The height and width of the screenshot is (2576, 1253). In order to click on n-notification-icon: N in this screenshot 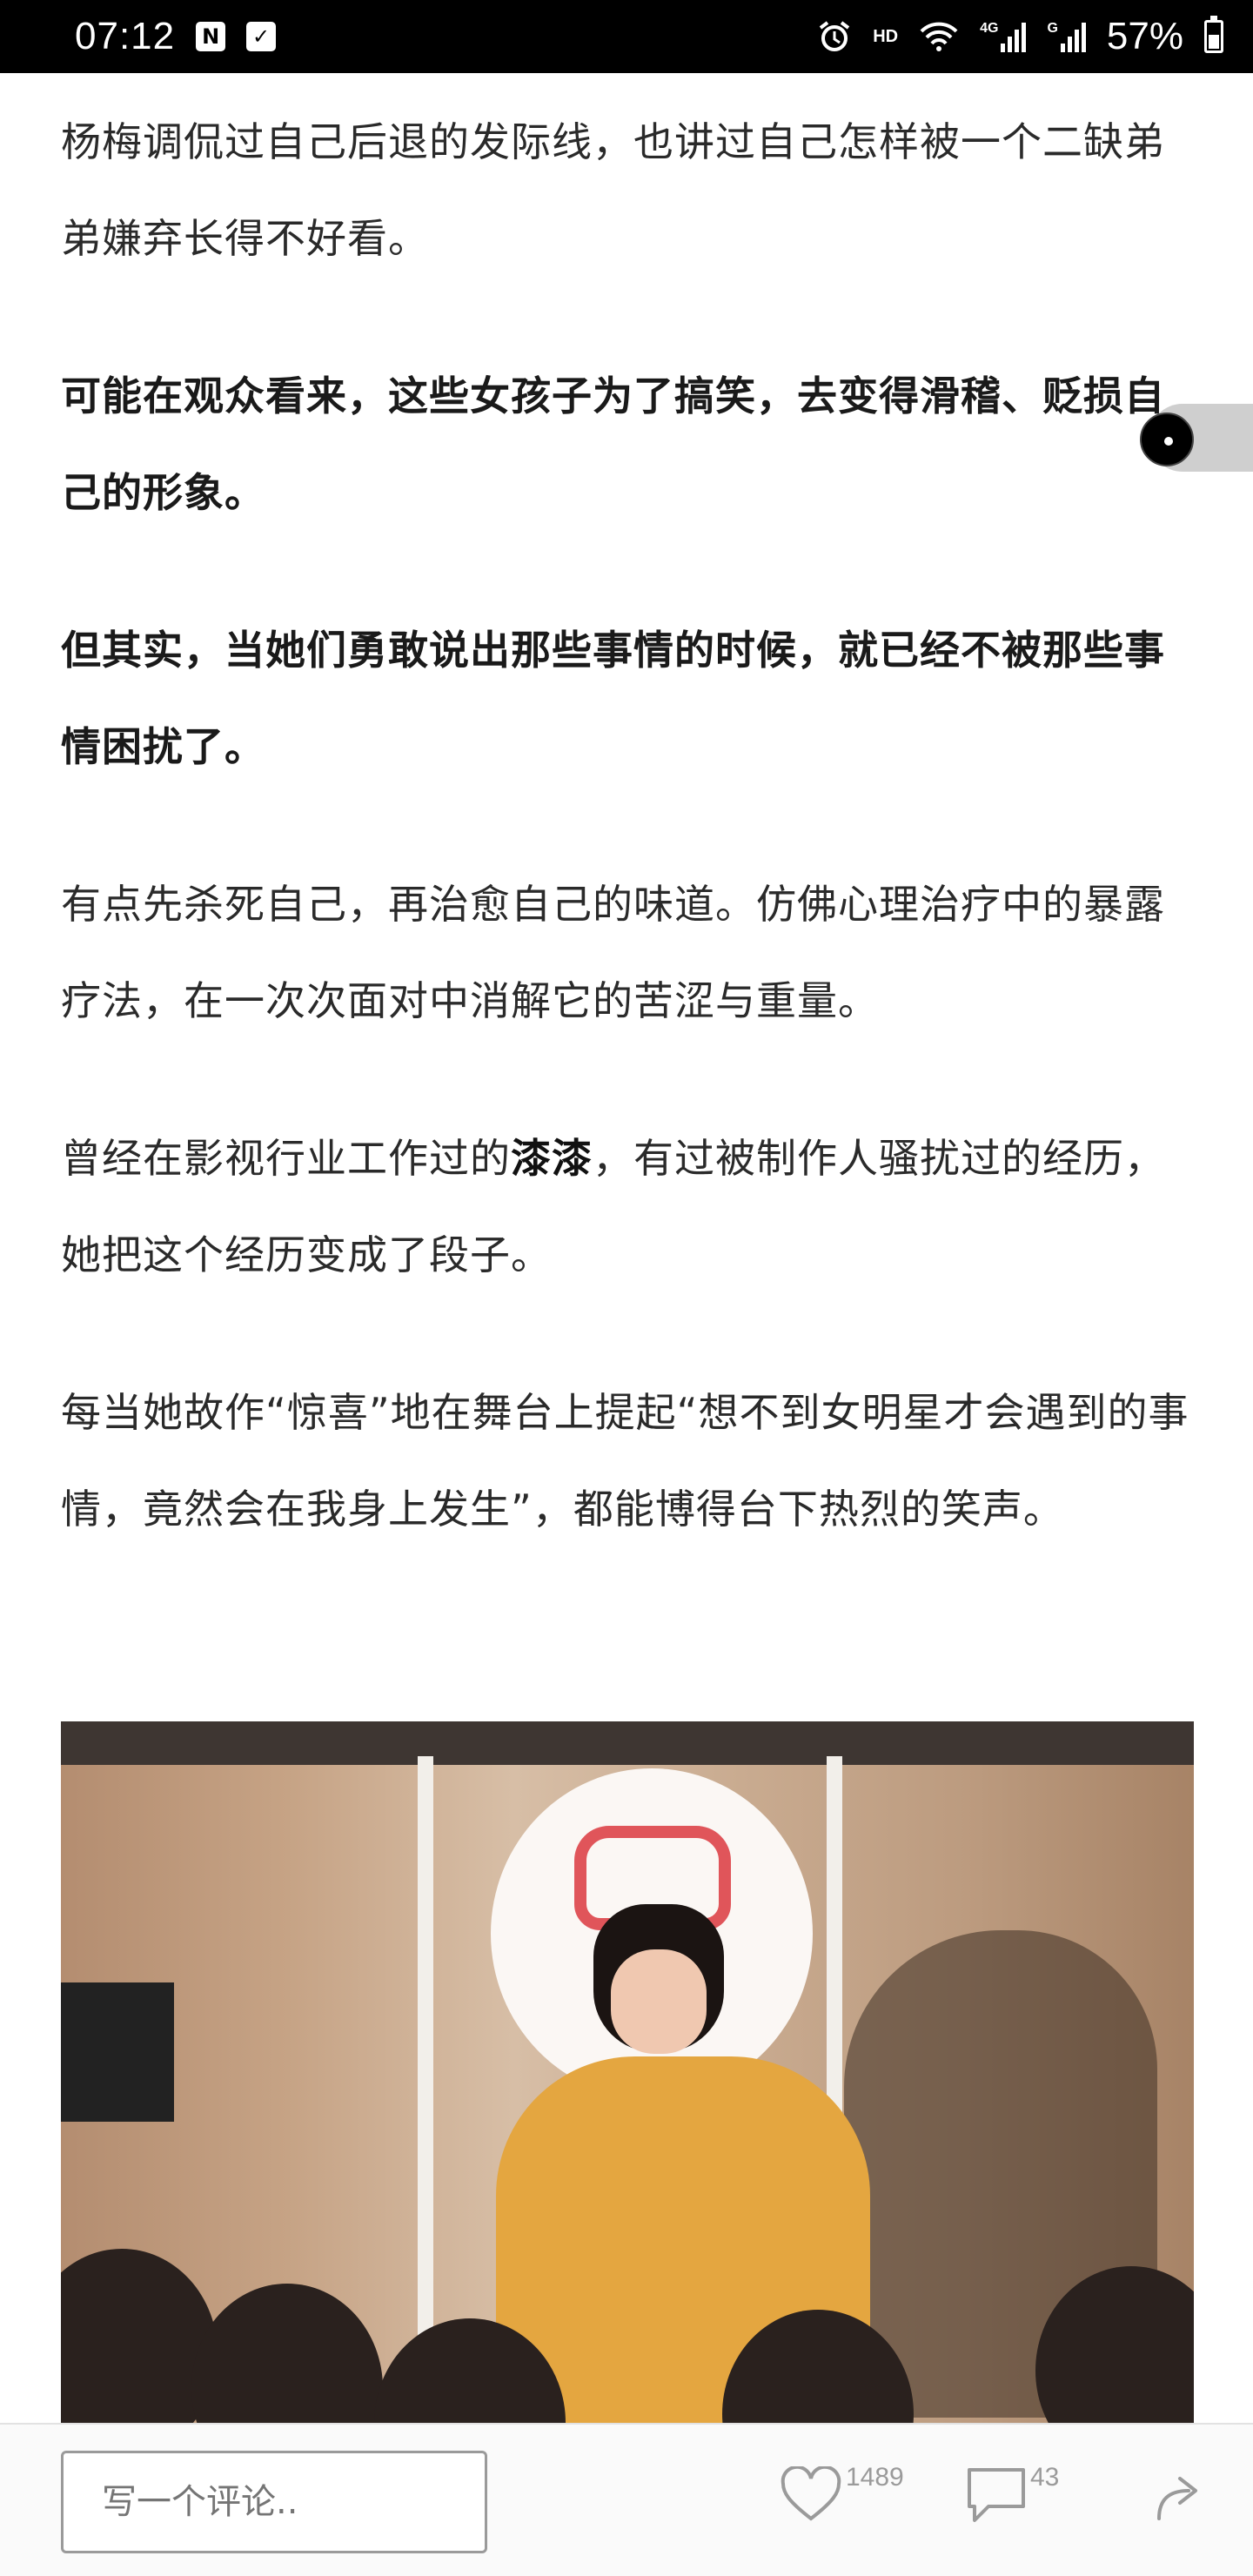, I will do `click(211, 37)`.